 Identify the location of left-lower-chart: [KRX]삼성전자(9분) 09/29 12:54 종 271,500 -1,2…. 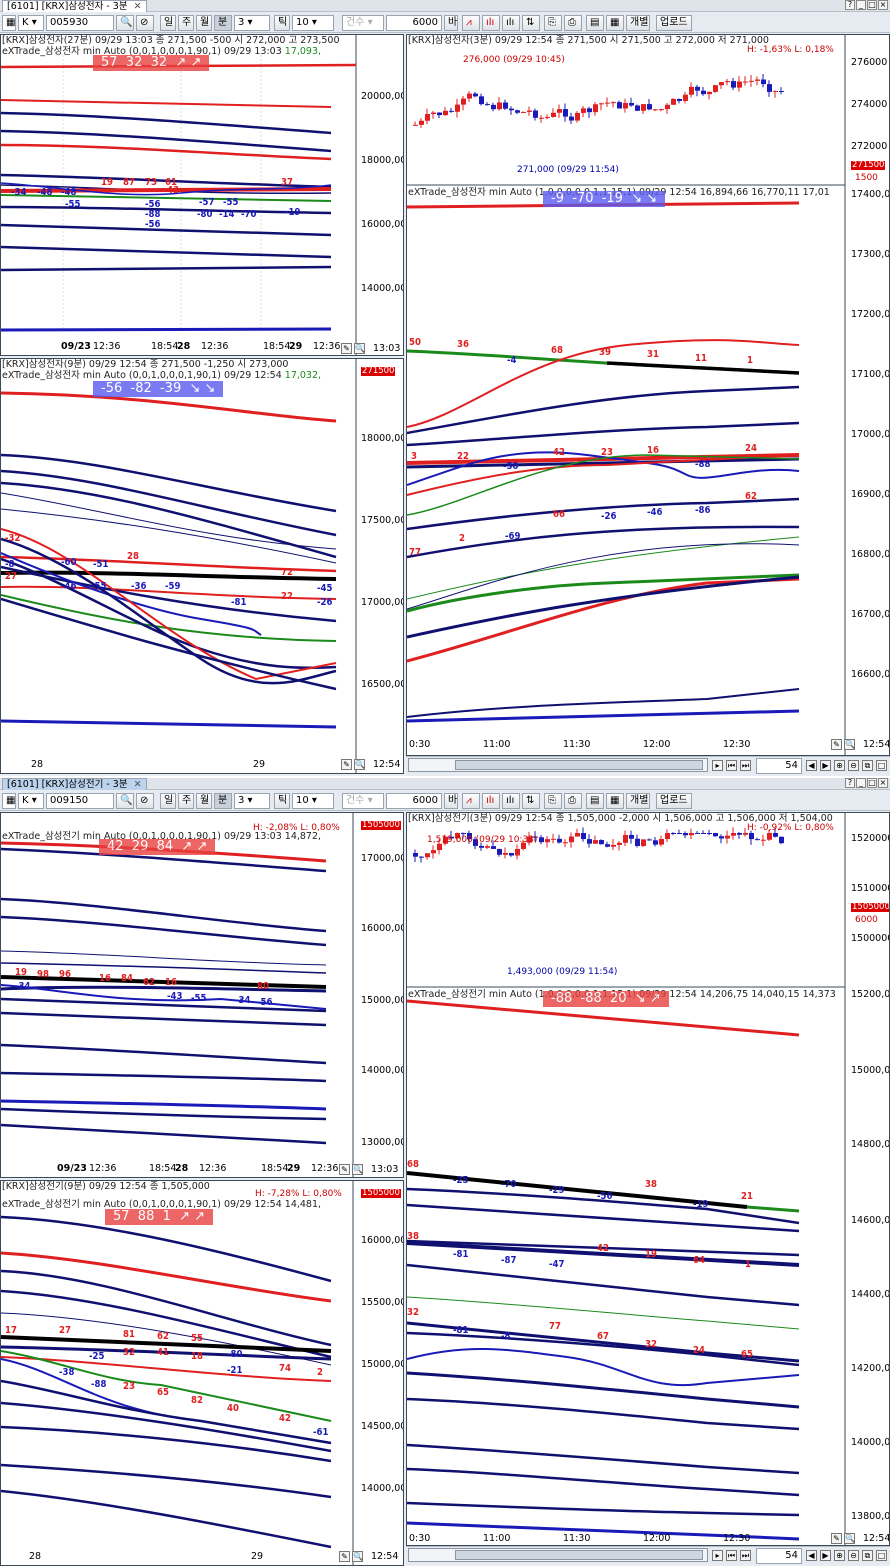
(202, 566).